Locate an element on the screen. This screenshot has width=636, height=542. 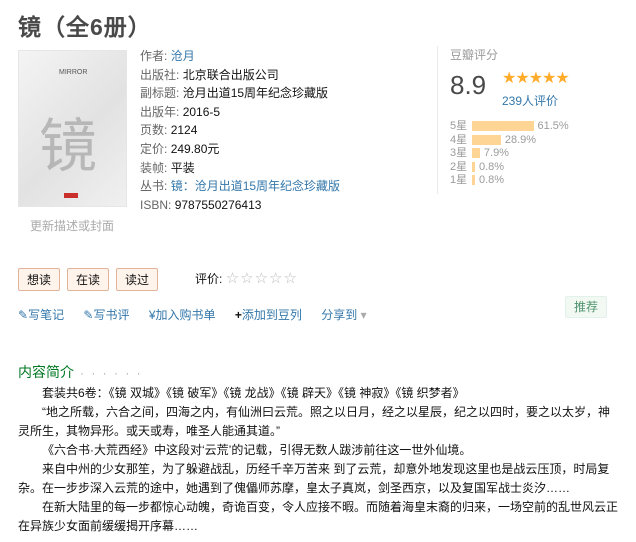
info-value: 镜：沧月出道15周年纪念珍藏版 is located at coordinates (255, 186).